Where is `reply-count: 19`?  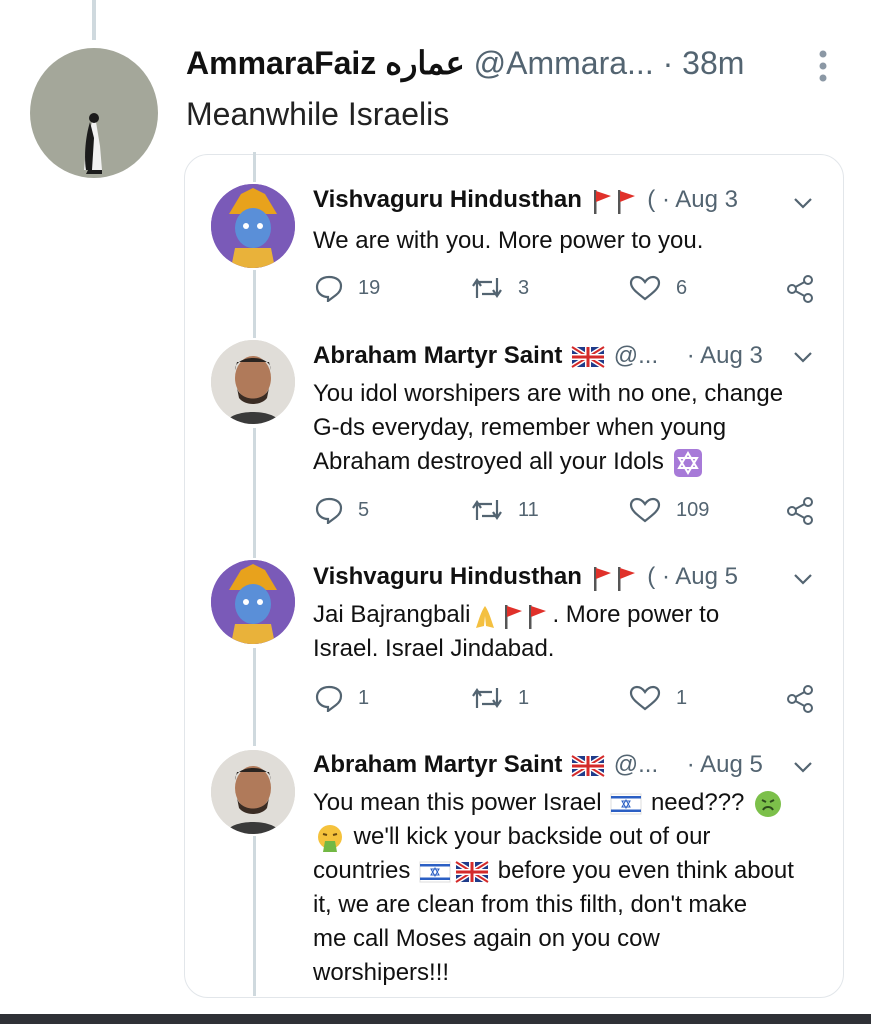 reply-count: 19 is located at coordinates (369, 287).